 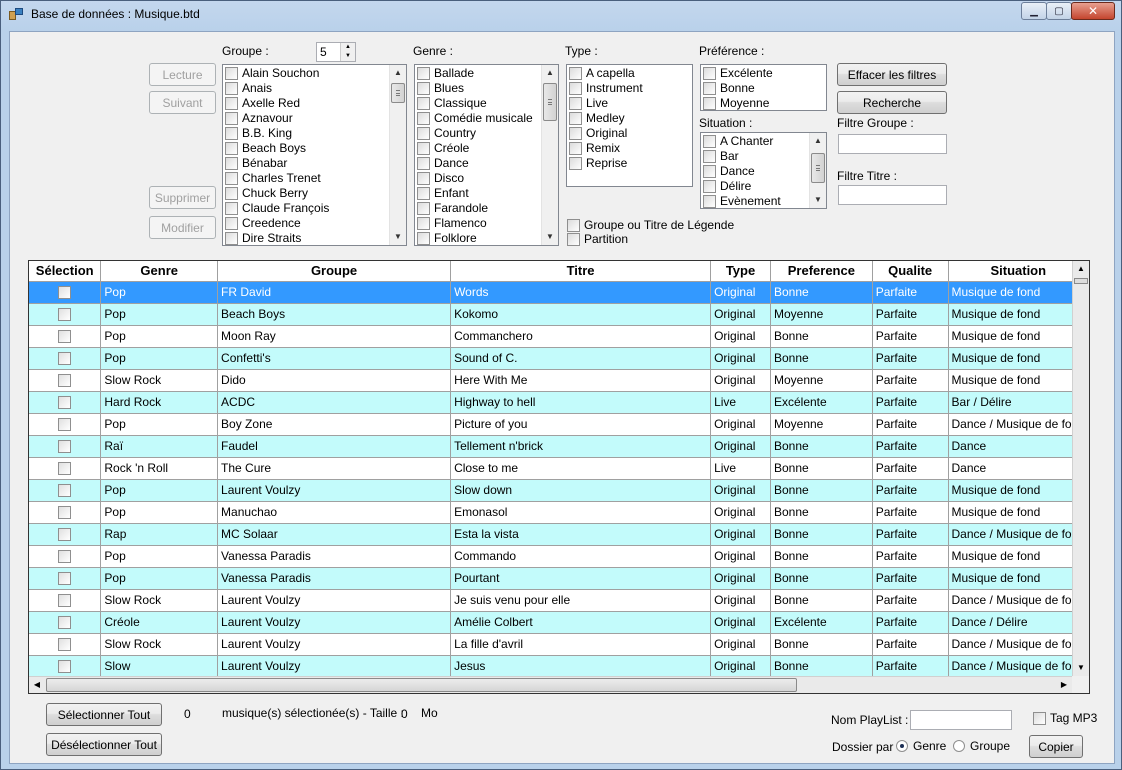 I want to click on genre-item: Classique, so click(x=478, y=103).